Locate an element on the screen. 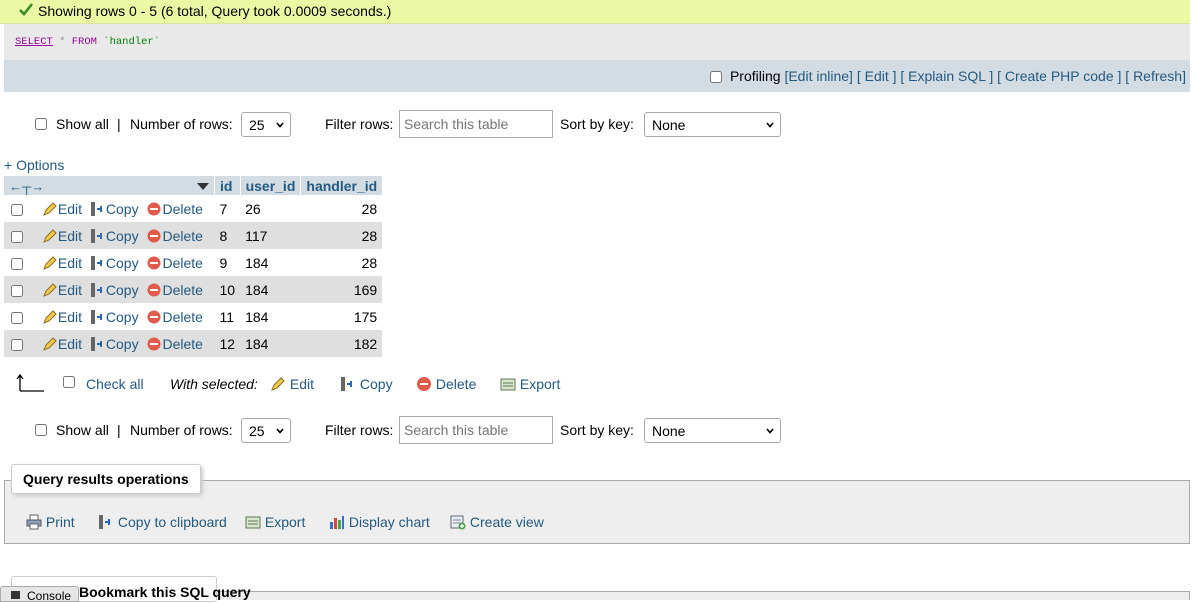 The width and height of the screenshot is (1197, 603). sql-star: * is located at coordinates (62, 42).